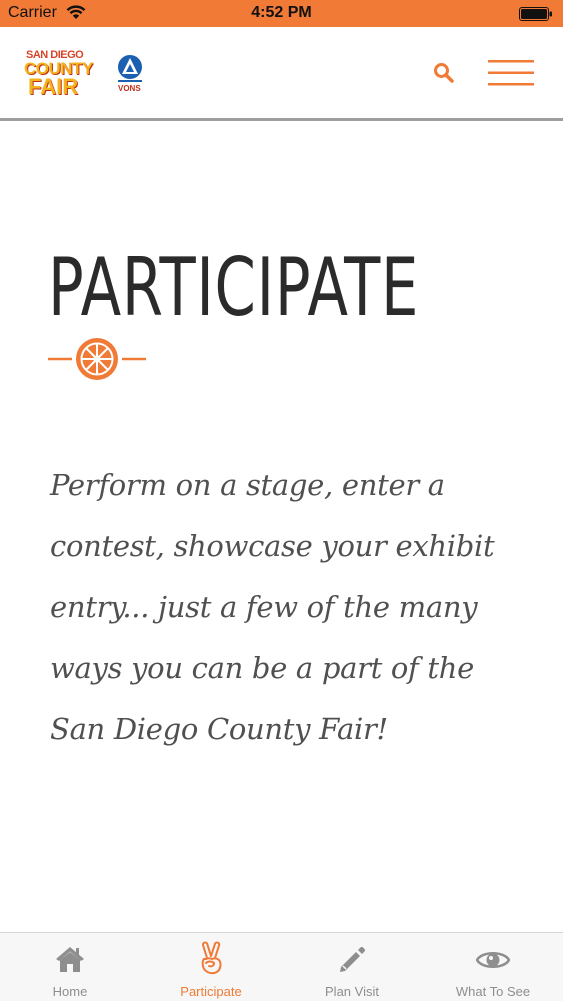 Image resolution: width=563 pixels, height=1001 pixels. I want to click on tab-plan-visit: Plan Visit, so click(352, 967).